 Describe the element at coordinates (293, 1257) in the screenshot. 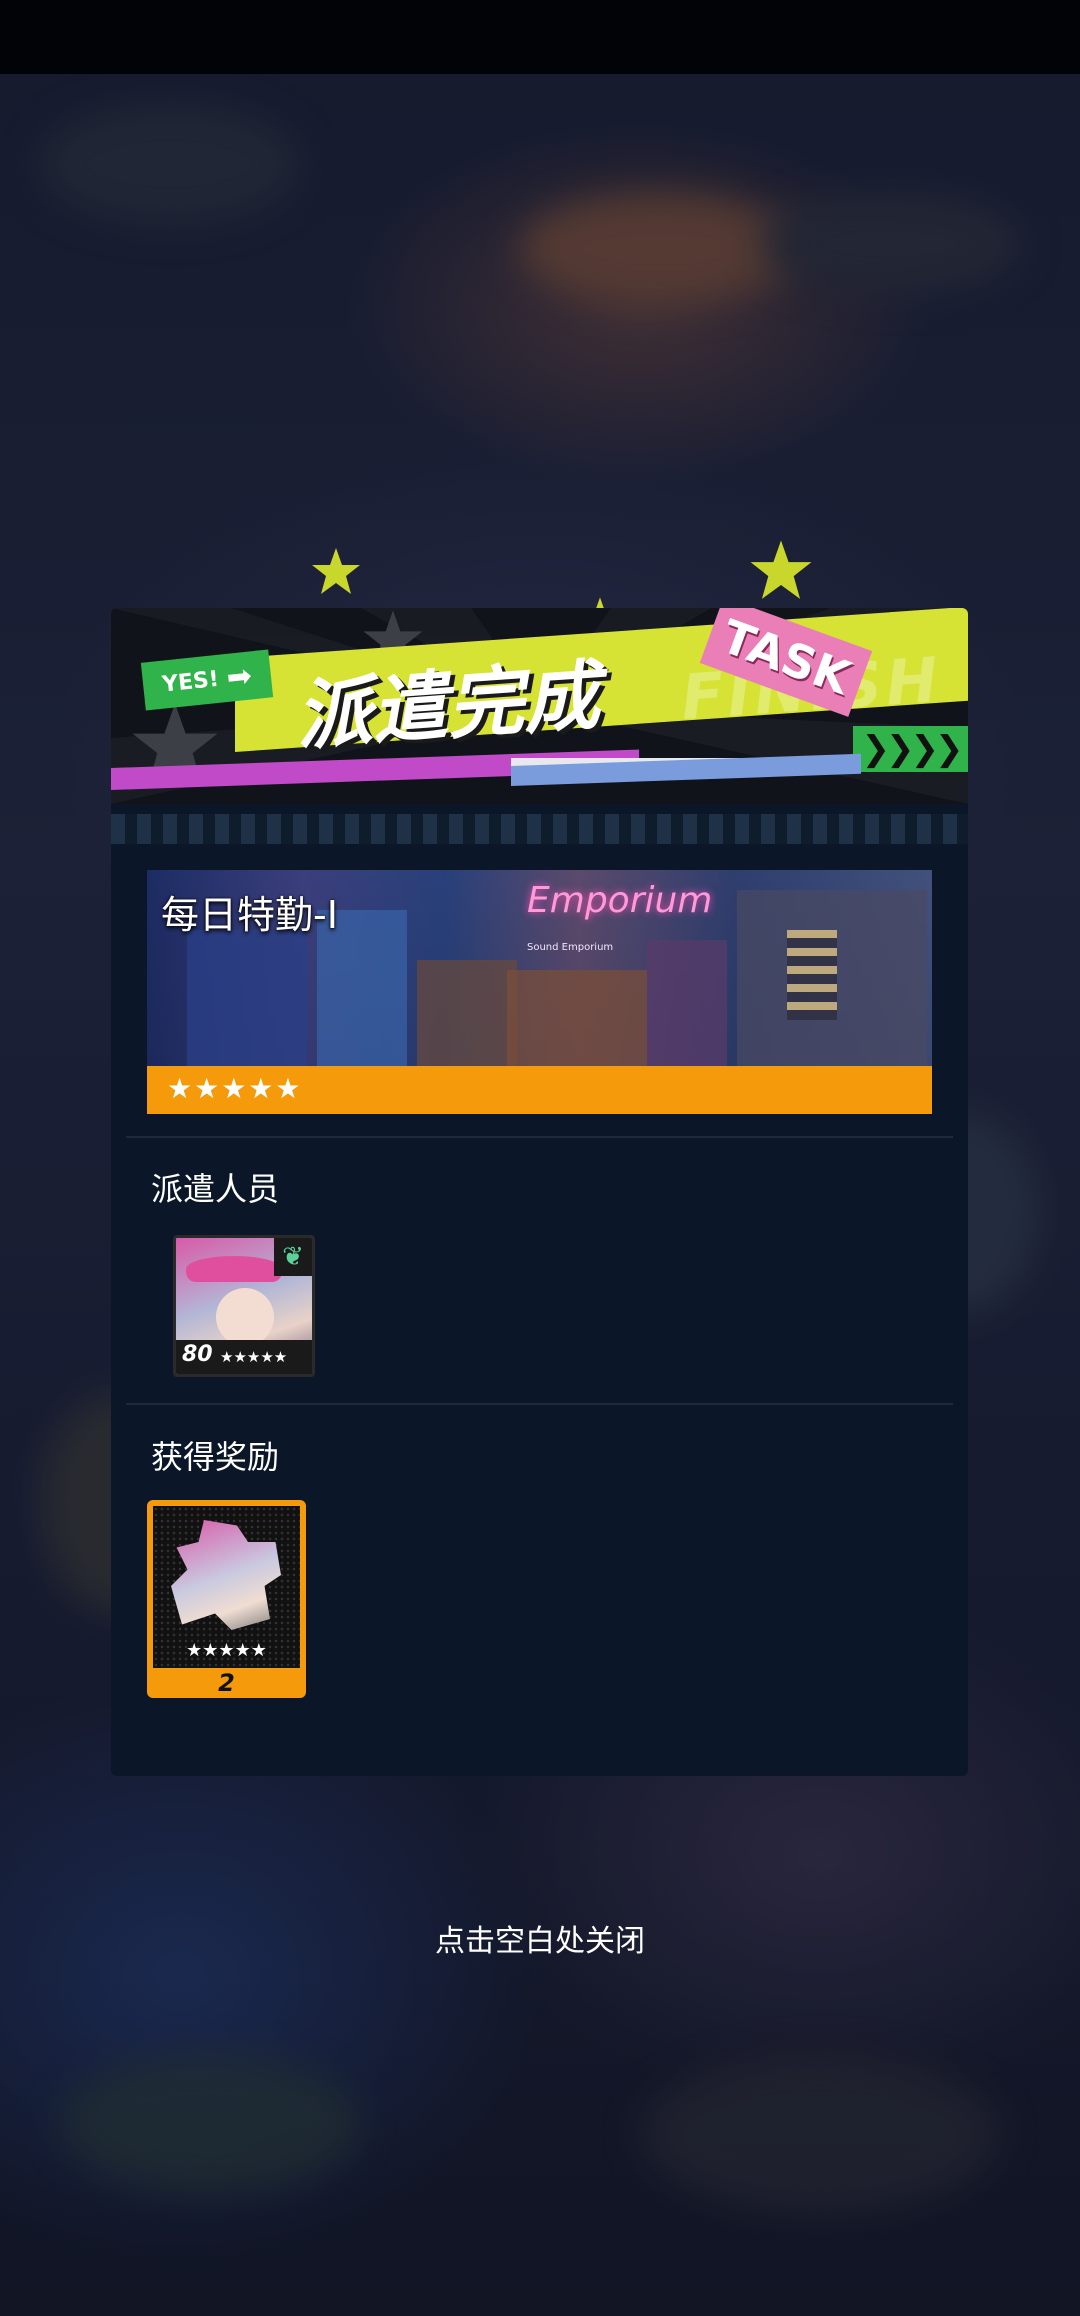

I see `element-badge-icon: ❦` at that location.